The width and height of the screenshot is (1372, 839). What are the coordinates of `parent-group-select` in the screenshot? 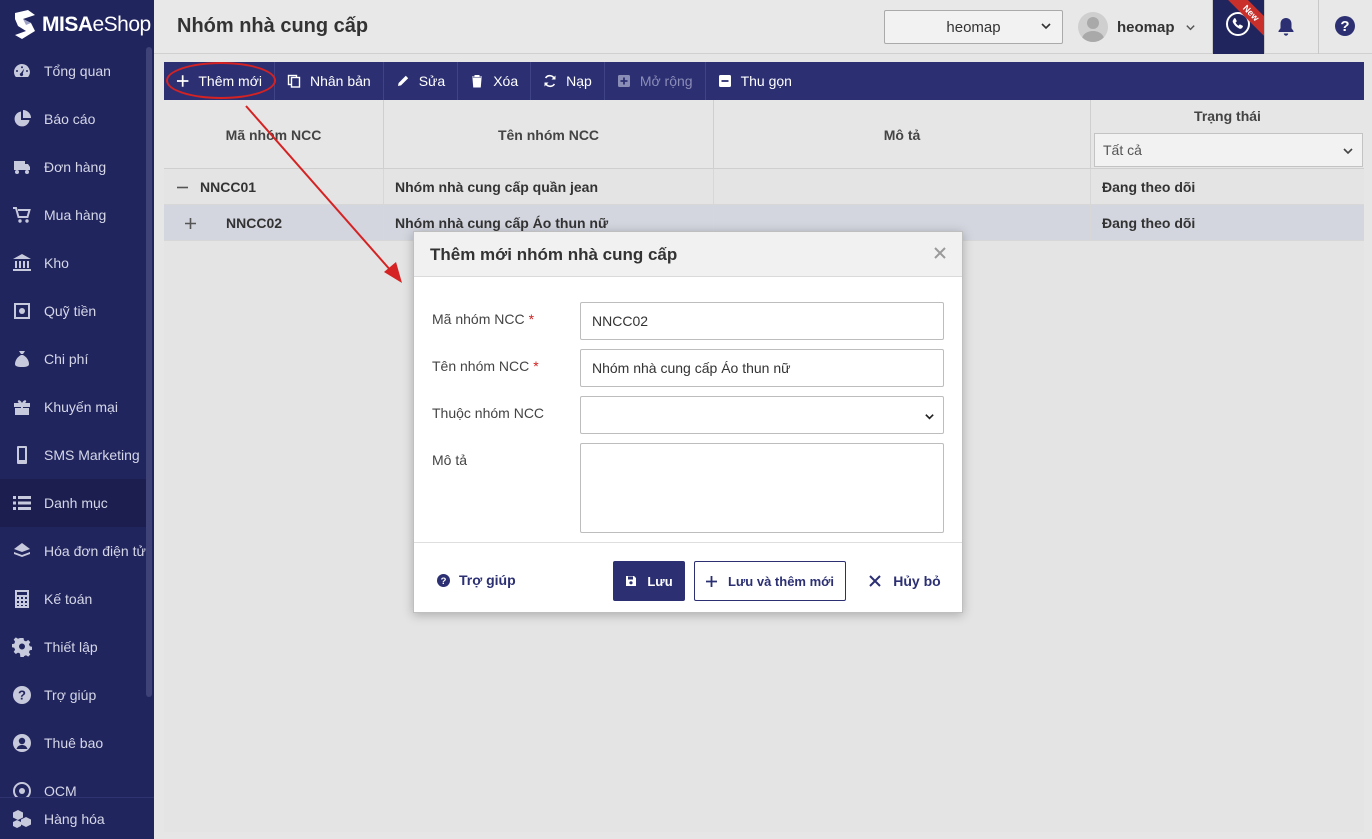 It's located at (762, 415).